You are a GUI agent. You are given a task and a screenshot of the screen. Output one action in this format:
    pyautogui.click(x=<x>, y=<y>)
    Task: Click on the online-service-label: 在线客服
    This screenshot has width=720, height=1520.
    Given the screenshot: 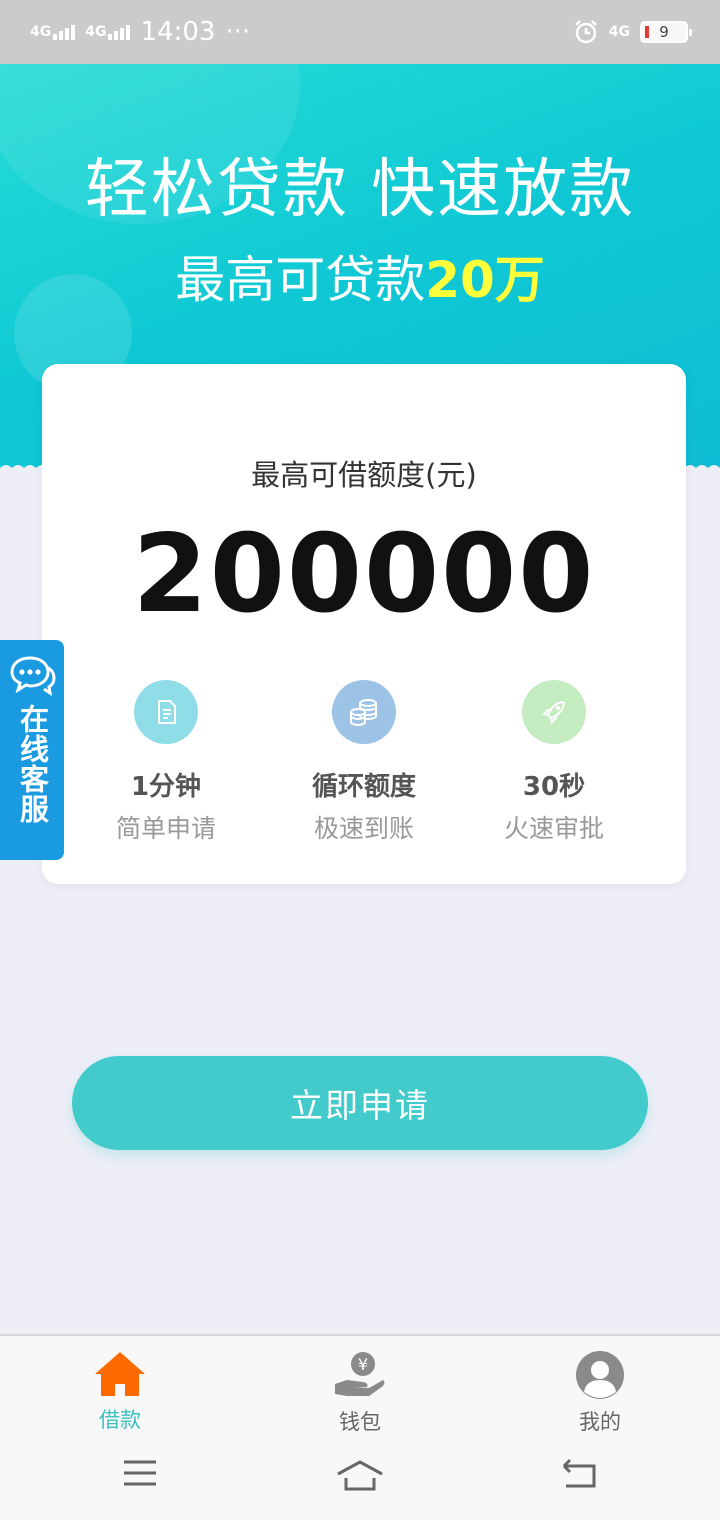 What is the action you would take?
    pyautogui.click(x=32, y=764)
    